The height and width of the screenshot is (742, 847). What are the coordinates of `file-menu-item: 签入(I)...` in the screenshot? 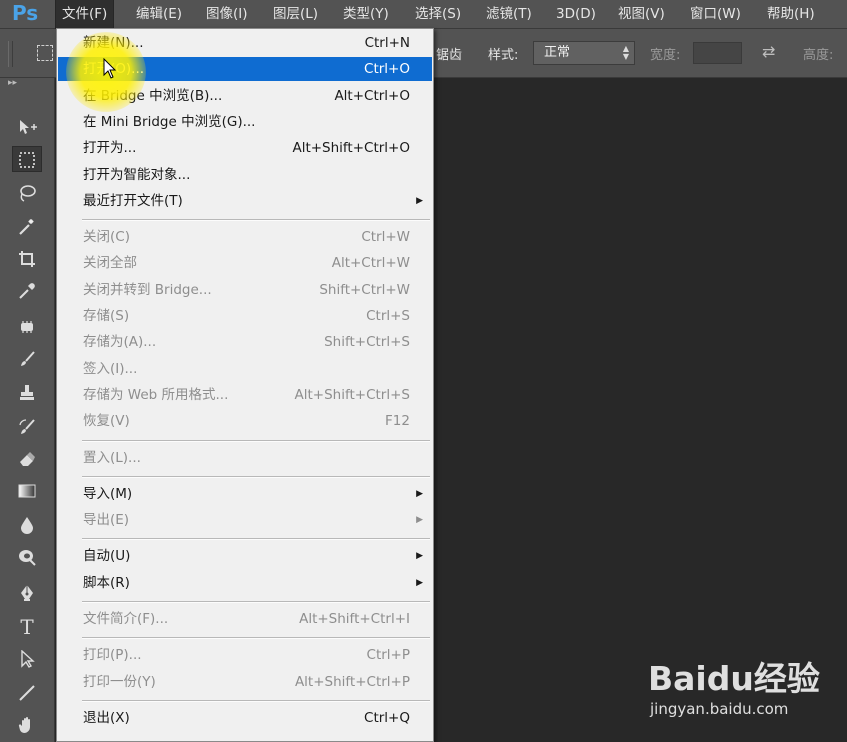 It's located at (245, 369).